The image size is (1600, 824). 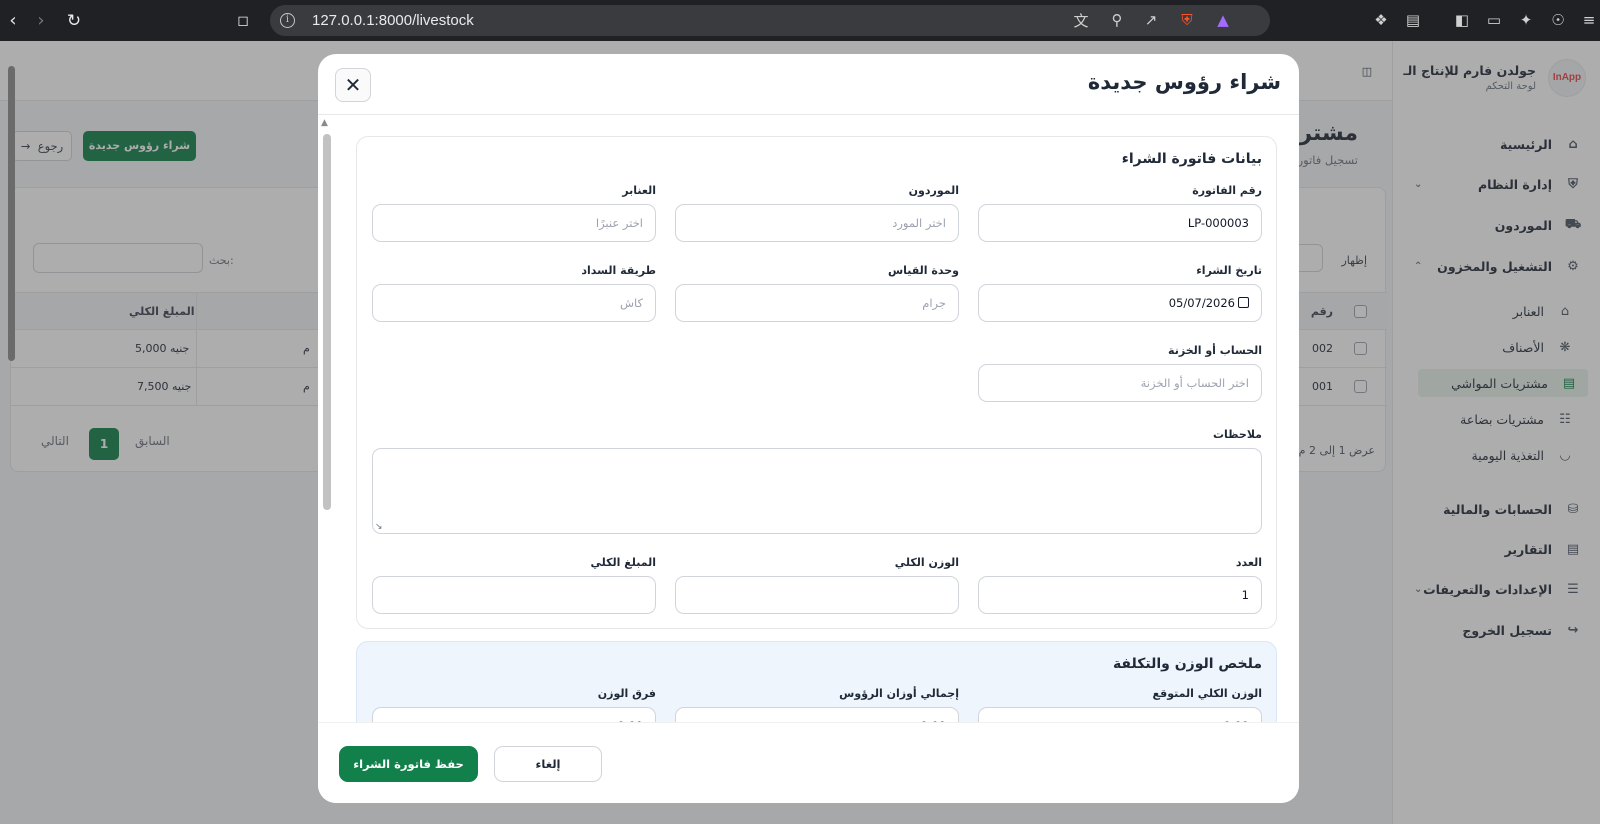 I want to click on menu-icon: ≡, so click(x=1589, y=20).